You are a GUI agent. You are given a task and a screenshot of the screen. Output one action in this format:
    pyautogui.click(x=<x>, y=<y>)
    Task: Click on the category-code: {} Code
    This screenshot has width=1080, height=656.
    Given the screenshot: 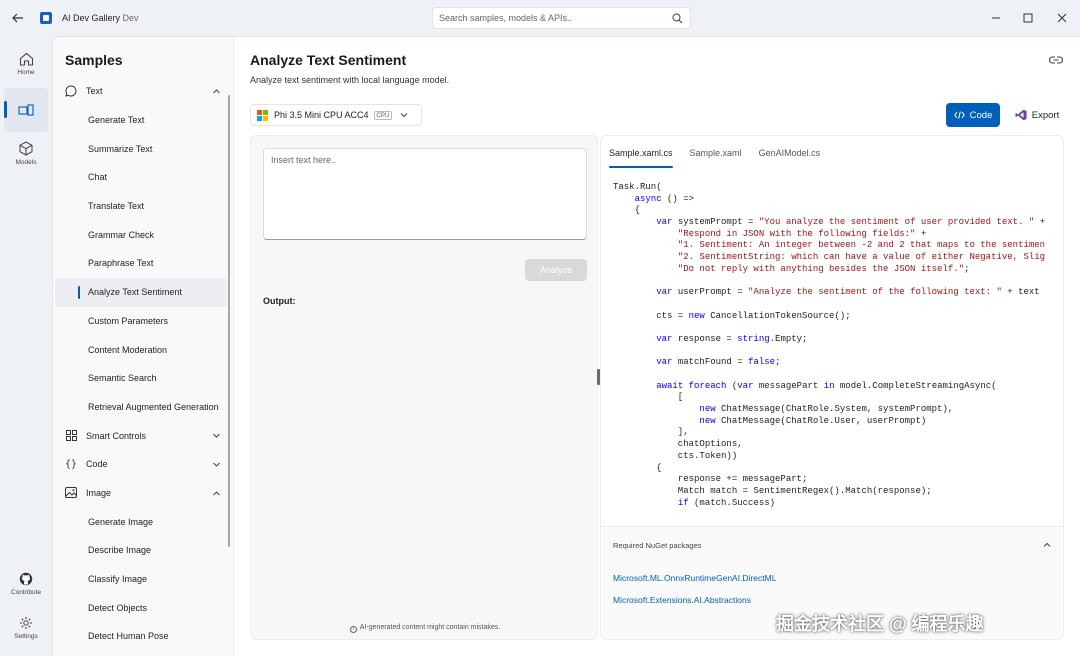 What is the action you would take?
    pyautogui.click(x=141, y=464)
    